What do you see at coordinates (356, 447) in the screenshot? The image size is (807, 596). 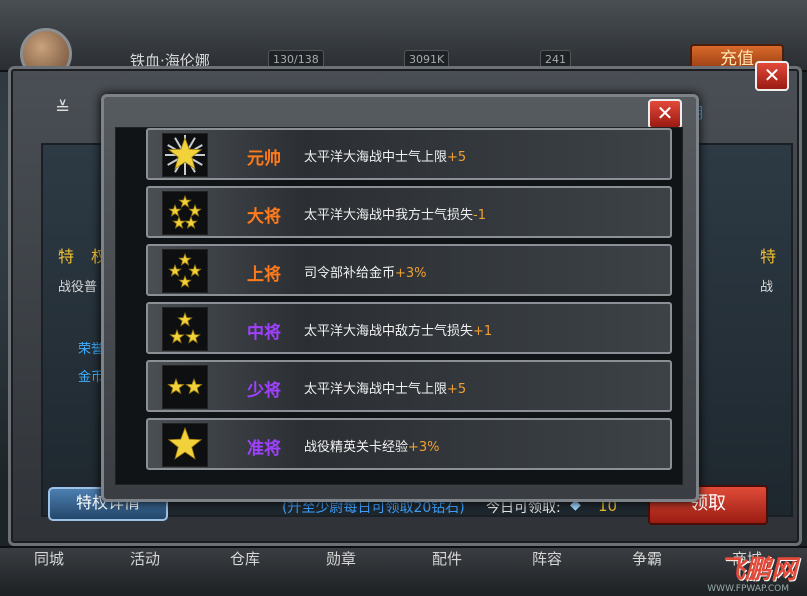 I see `rank-effect-text: 战役精英关卡经验` at bounding box center [356, 447].